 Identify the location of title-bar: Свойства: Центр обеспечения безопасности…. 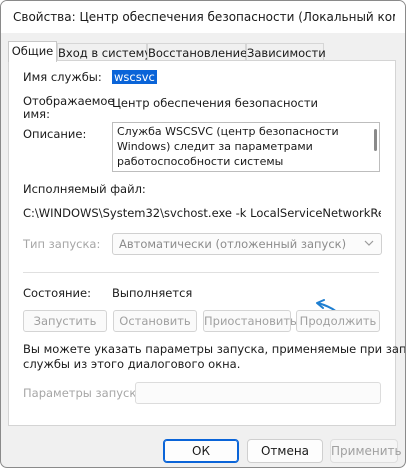
(203, 17).